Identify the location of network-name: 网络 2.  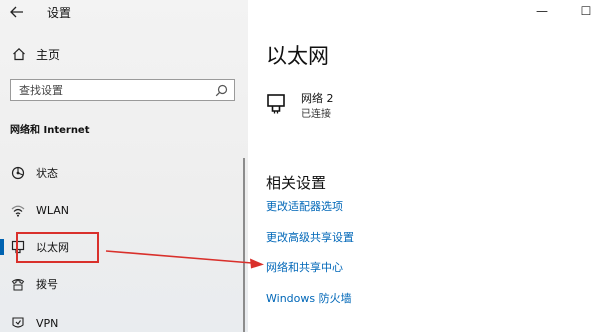
(317, 98).